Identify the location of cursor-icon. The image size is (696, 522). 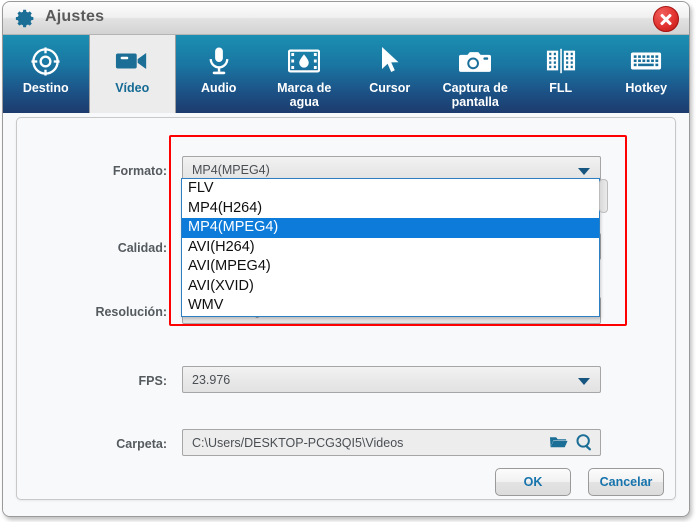
(390, 61).